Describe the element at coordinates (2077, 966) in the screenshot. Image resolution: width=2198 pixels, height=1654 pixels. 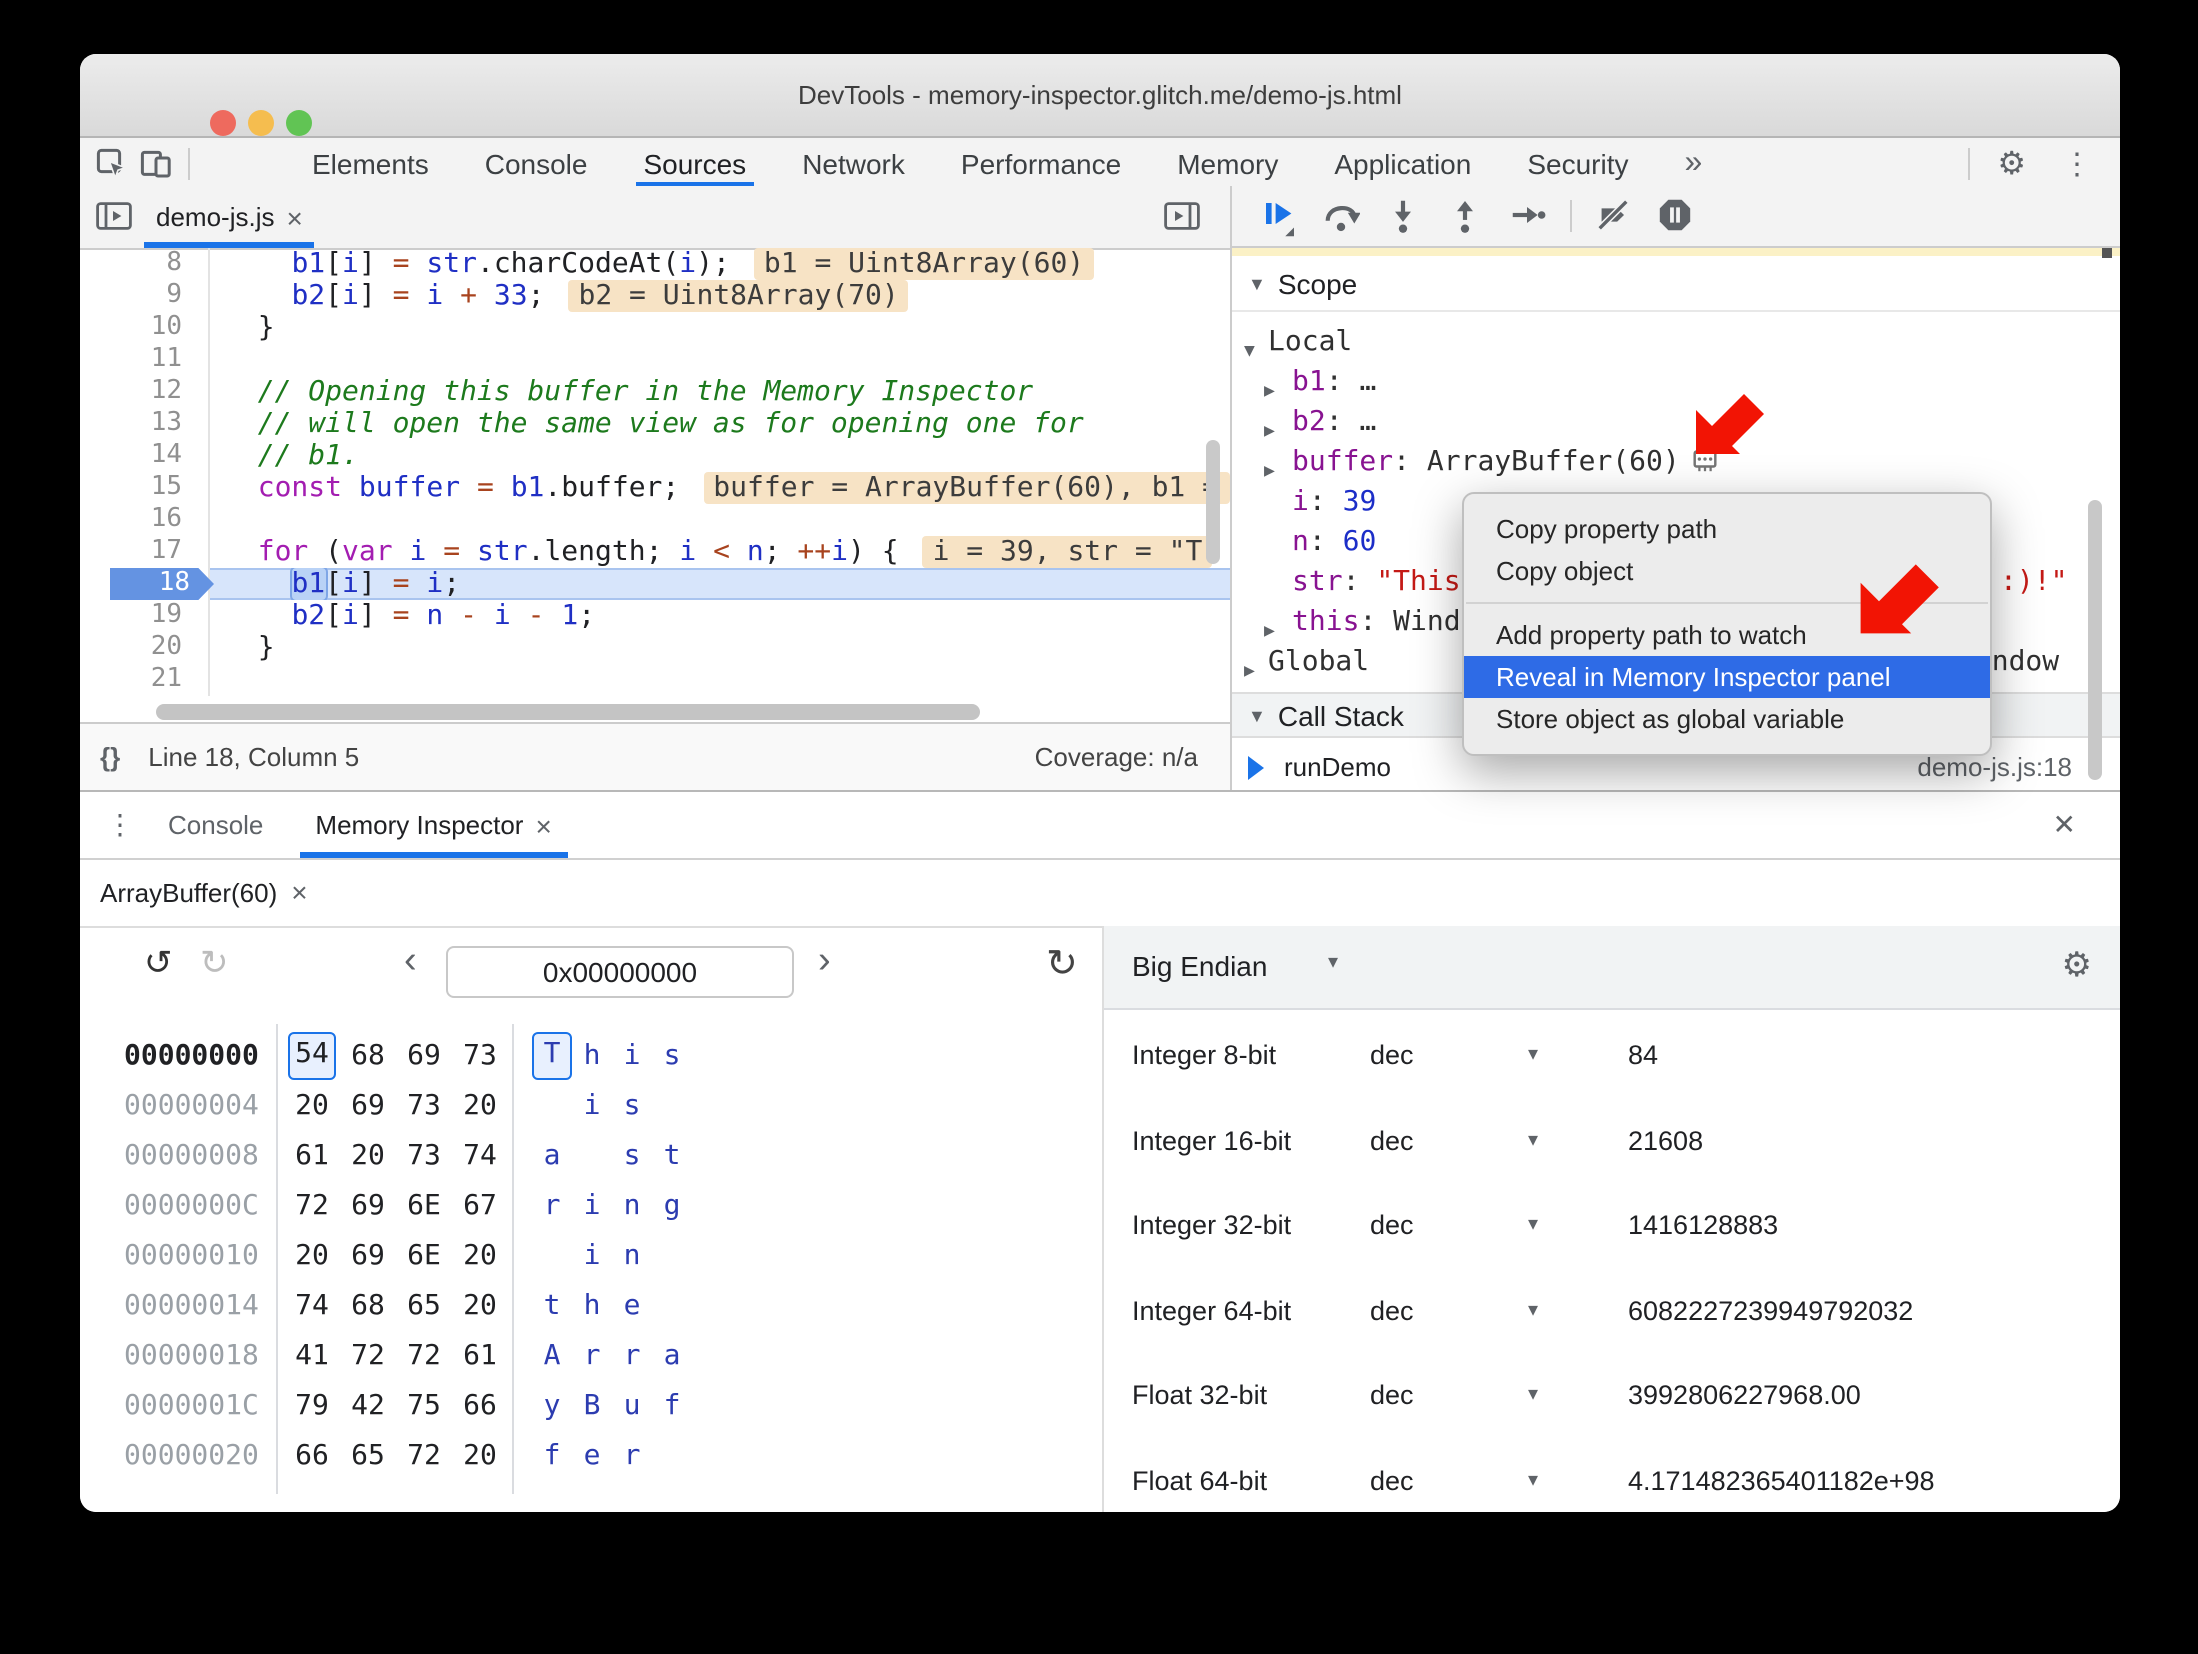
I see `interpreter-settings-gear-icon: ⚙` at that location.